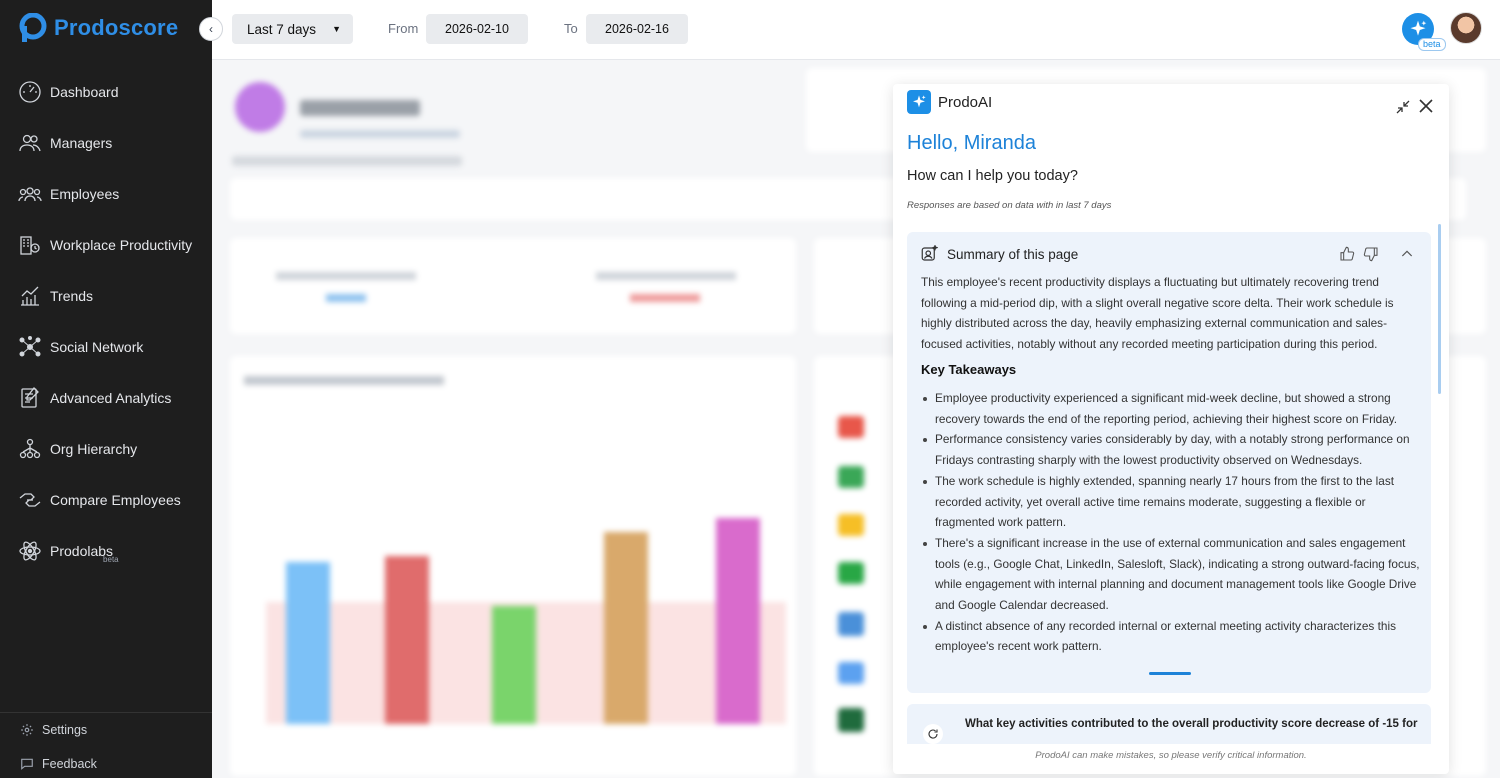 This screenshot has height=778, width=1500. What do you see at coordinates (347, 161) in the screenshot?
I see `tabs-placeholder` at bounding box center [347, 161].